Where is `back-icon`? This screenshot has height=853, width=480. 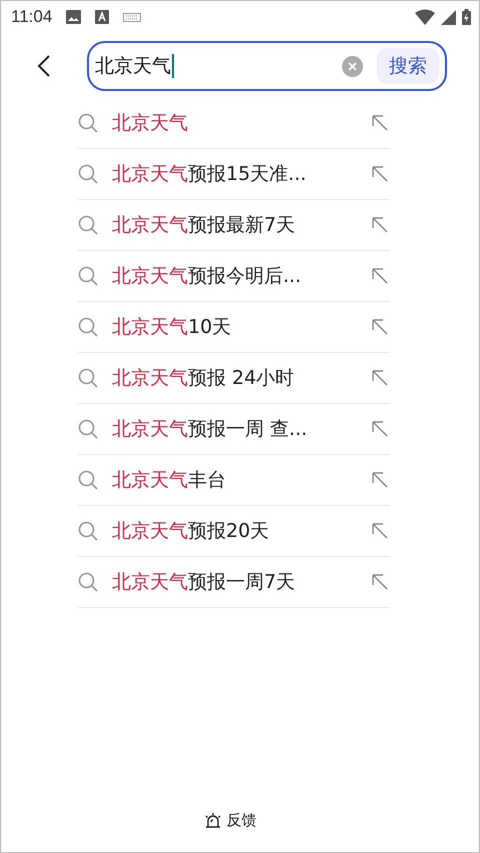
back-icon is located at coordinates (44, 66).